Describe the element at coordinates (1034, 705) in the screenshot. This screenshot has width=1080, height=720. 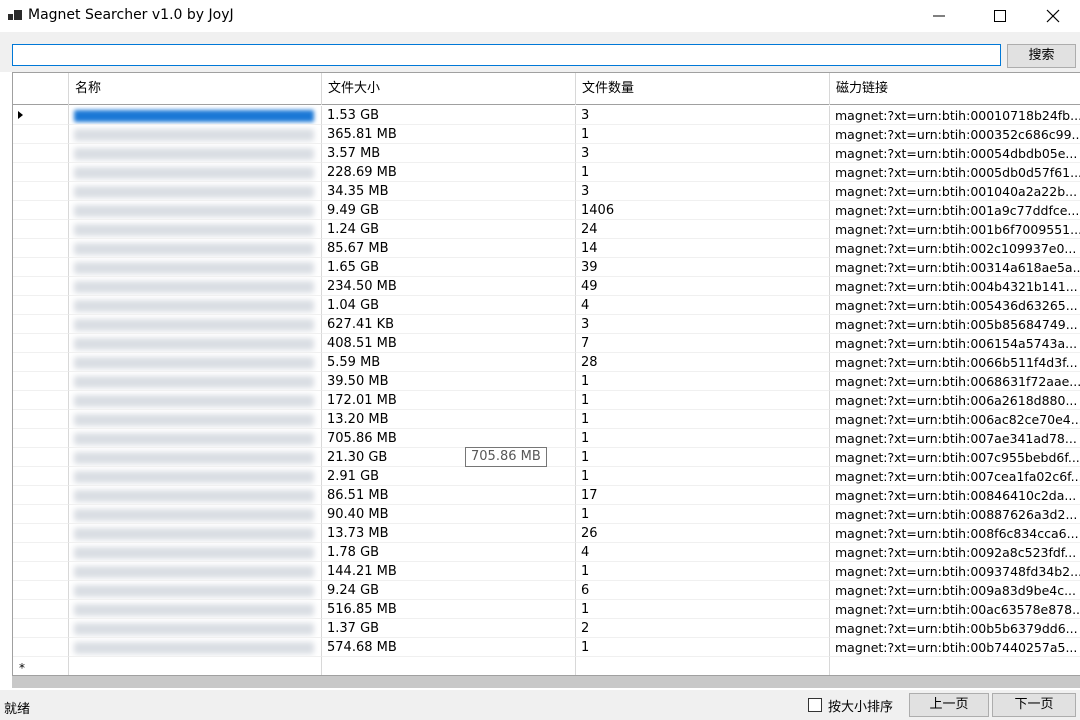
I see `next-page-button: 下一页` at that location.